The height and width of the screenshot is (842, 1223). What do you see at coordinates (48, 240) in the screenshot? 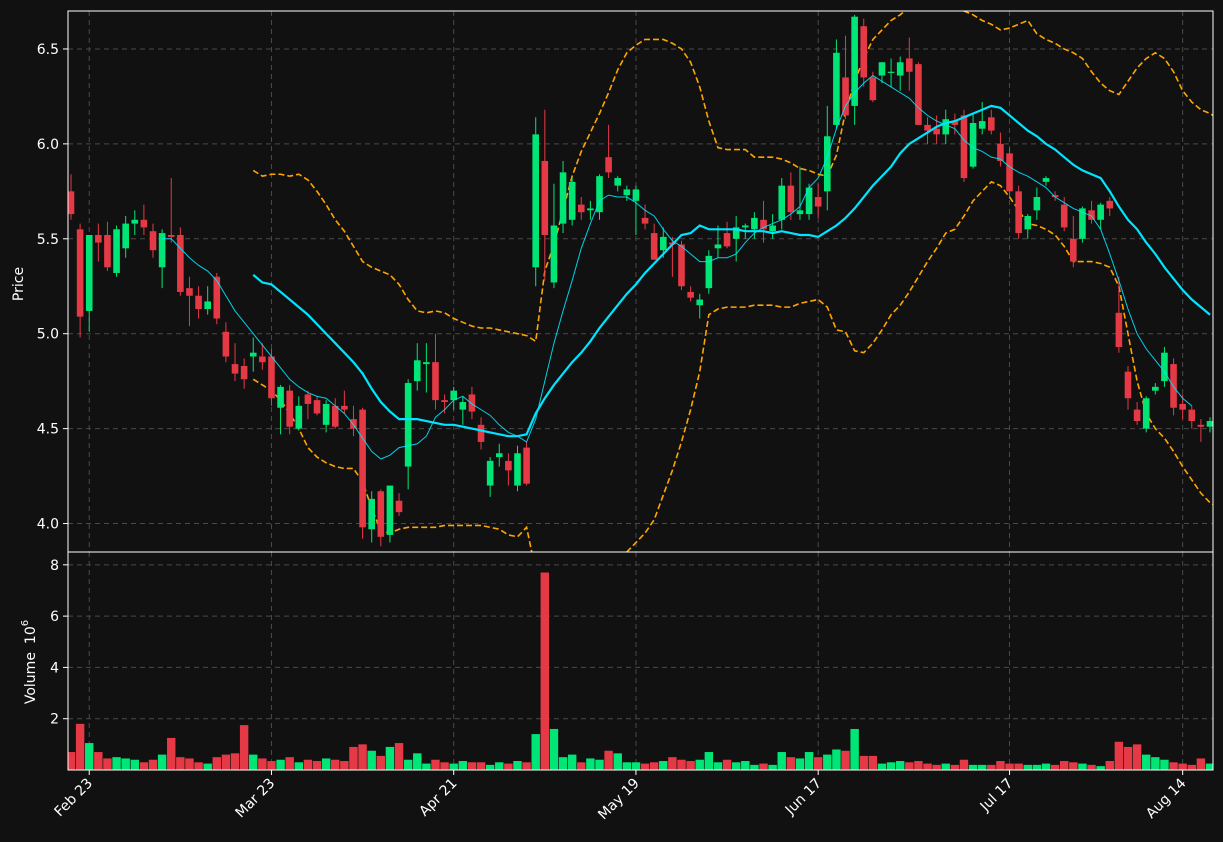
I see `price-tick-label: 5.5` at bounding box center [48, 240].